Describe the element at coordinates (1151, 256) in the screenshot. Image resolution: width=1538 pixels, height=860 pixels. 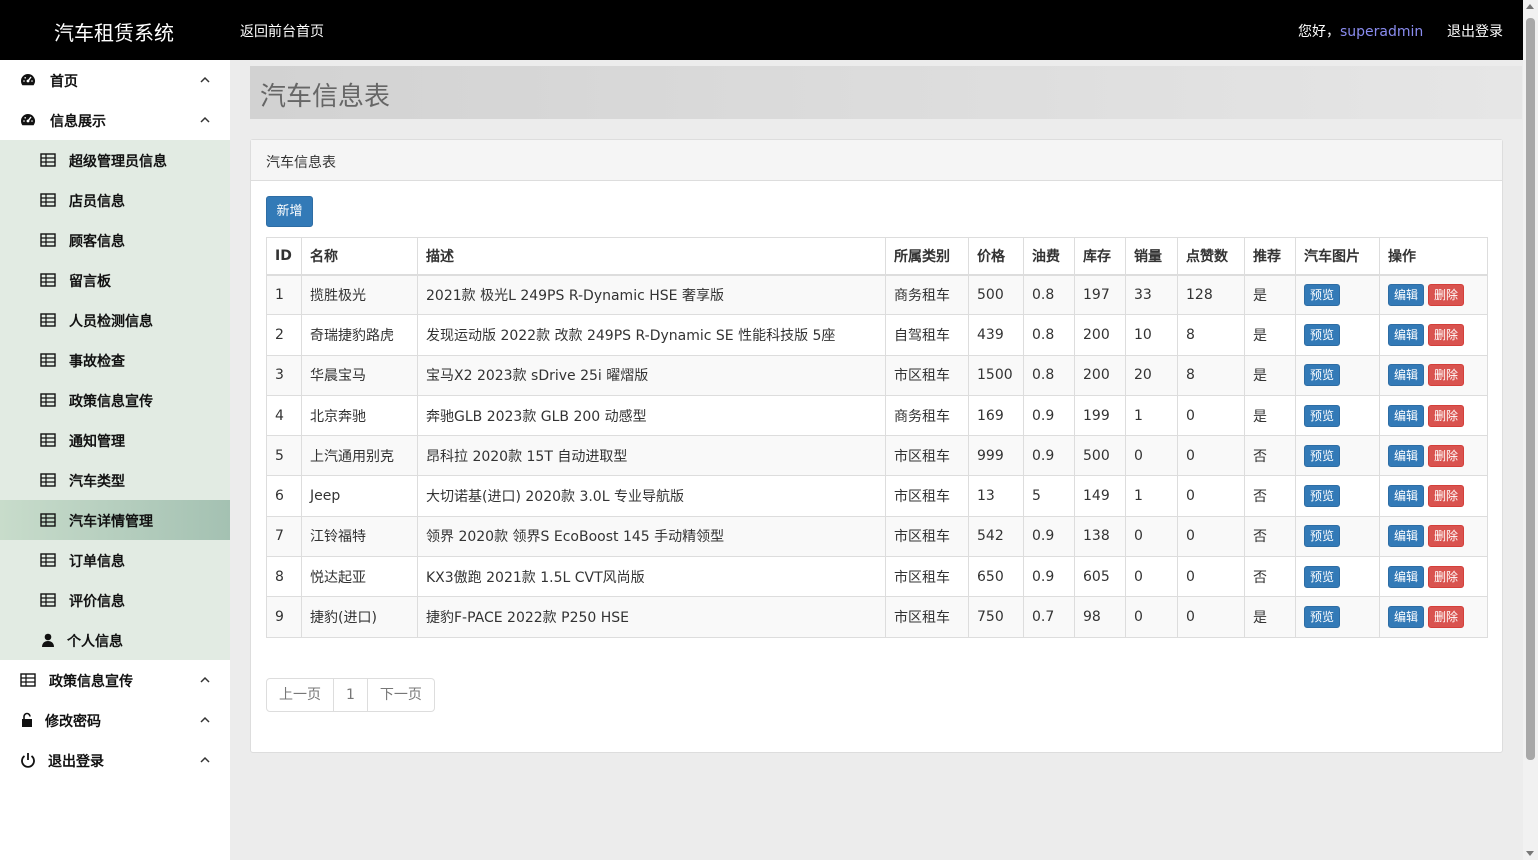
I see `column-header: 销量` at that location.